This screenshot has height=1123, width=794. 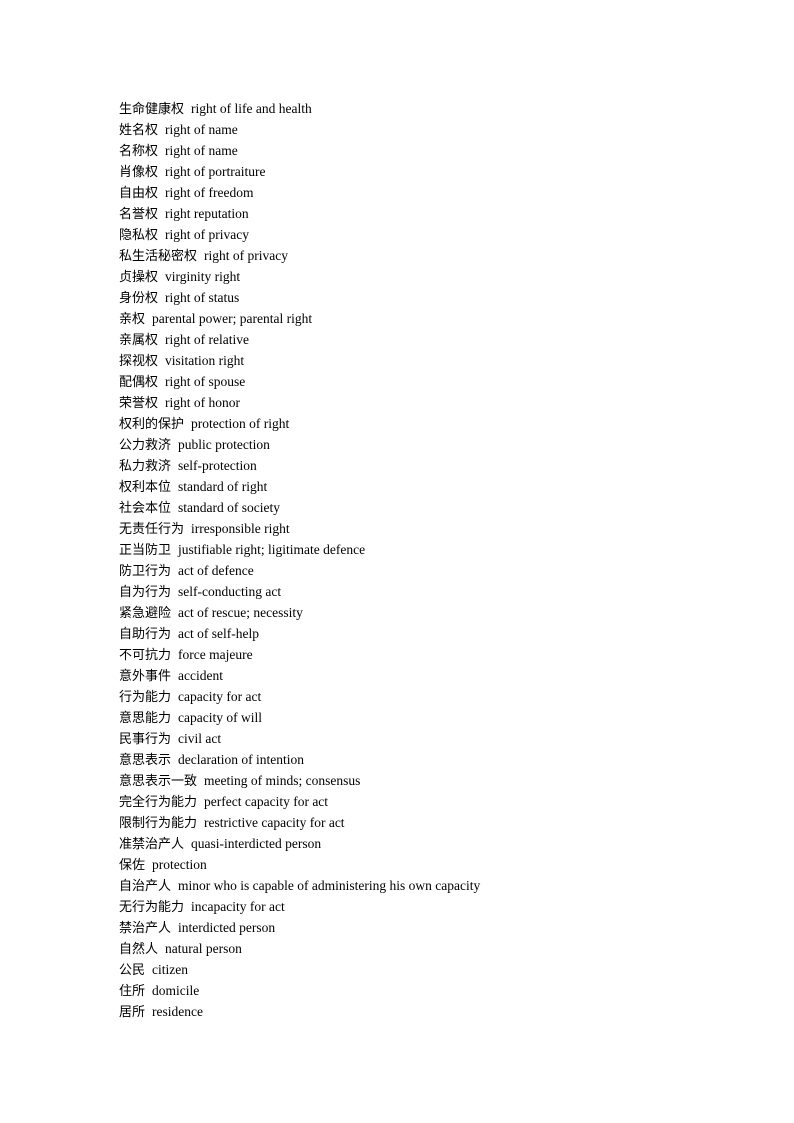 What do you see at coordinates (158, 823) in the screenshot?
I see `entry-term-chinese: 限制行为能力` at bounding box center [158, 823].